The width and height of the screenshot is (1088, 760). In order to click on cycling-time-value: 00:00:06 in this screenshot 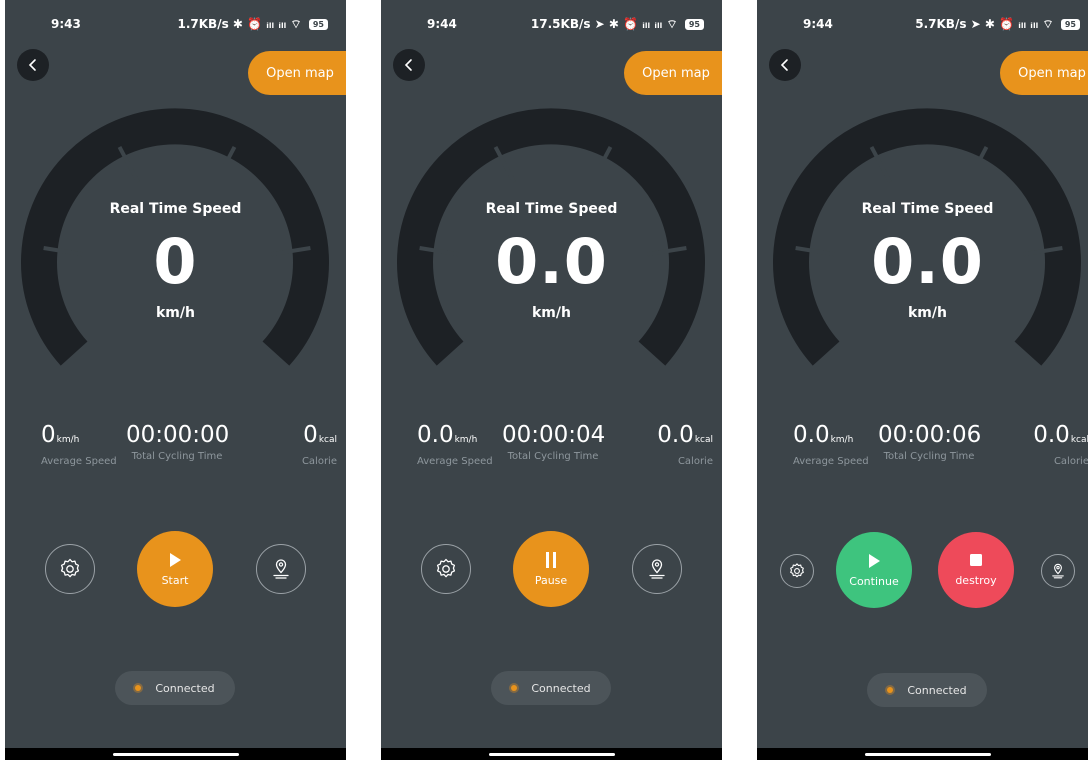, I will do `click(930, 435)`.